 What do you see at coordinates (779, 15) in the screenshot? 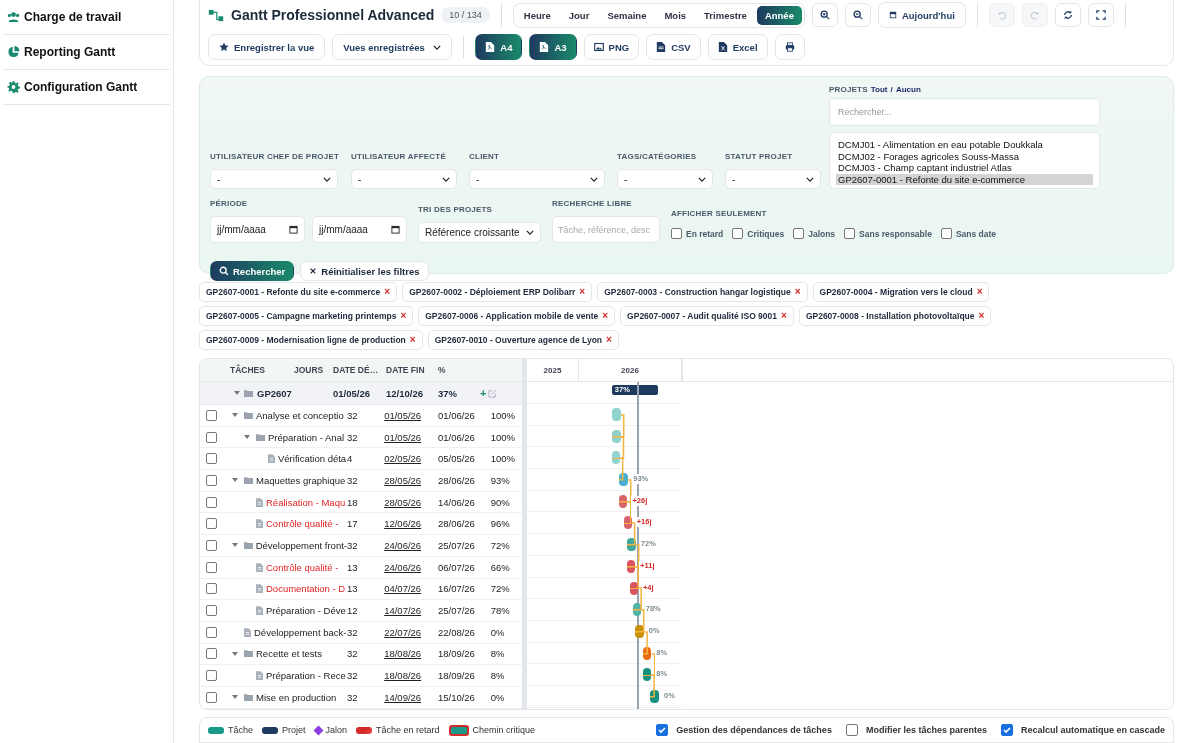
I see `scale-tab: Année` at bounding box center [779, 15].